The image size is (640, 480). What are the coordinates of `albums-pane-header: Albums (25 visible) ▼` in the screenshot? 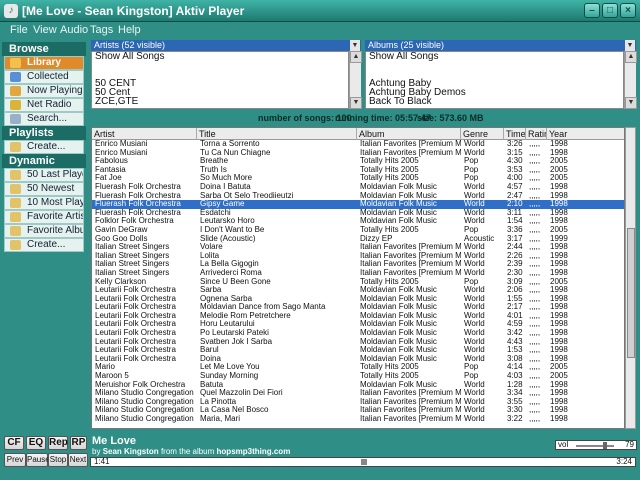 It's located at (500, 45).